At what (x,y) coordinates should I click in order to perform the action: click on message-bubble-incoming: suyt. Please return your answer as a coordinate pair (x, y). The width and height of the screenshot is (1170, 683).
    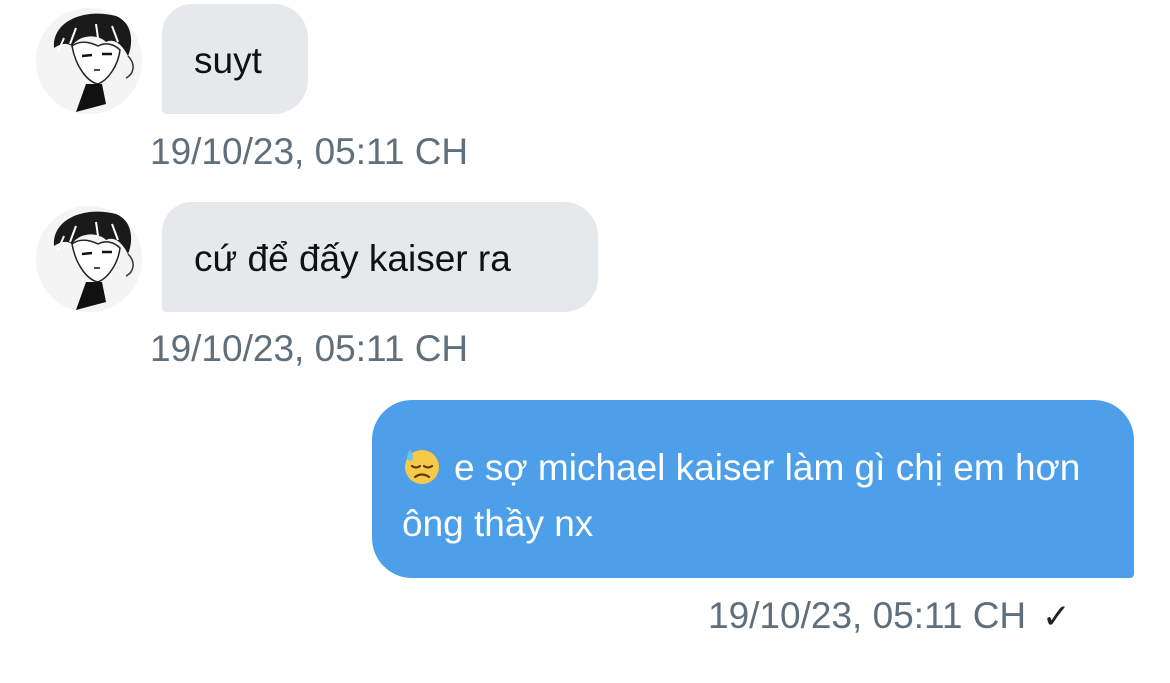
    Looking at the image, I should click on (235, 59).